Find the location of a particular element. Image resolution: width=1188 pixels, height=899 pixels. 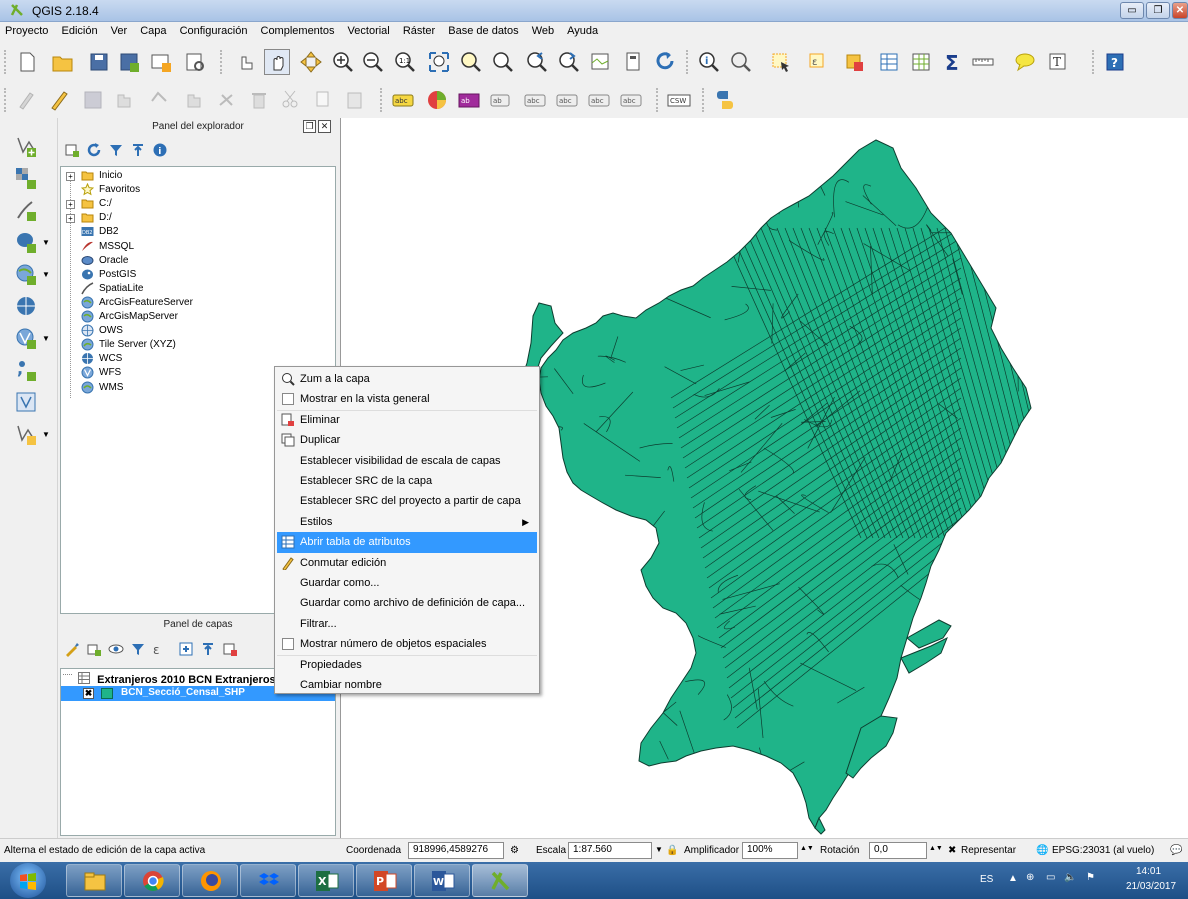

add-feature-icon is located at coordinates (125, 100).